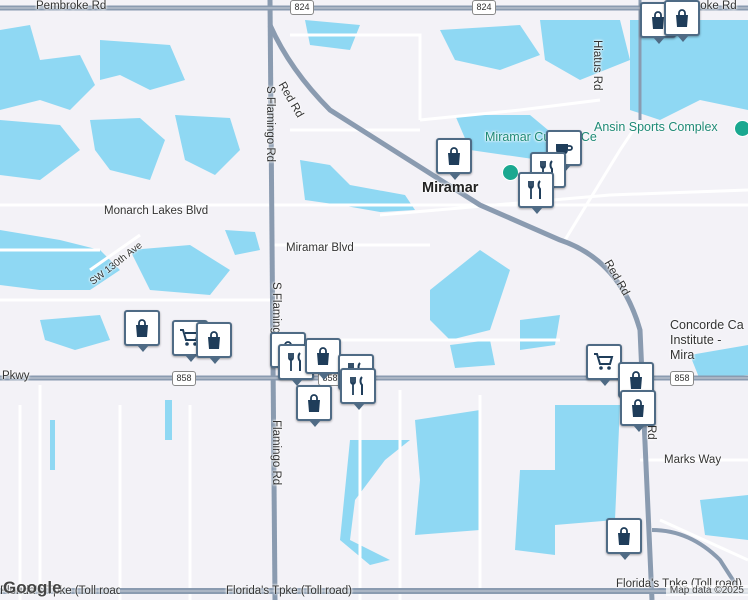 This screenshot has height=600, width=748. What do you see at coordinates (184, 378) in the screenshot?
I see `route-858-left-shield: 858` at bounding box center [184, 378].